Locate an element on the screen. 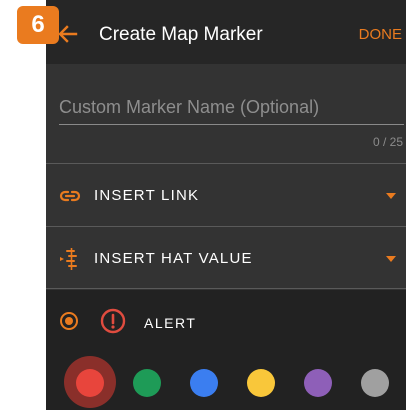 Image resolution: width=406 pixels, height=410 pixels. swatch-yellow is located at coordinates (261, 383).